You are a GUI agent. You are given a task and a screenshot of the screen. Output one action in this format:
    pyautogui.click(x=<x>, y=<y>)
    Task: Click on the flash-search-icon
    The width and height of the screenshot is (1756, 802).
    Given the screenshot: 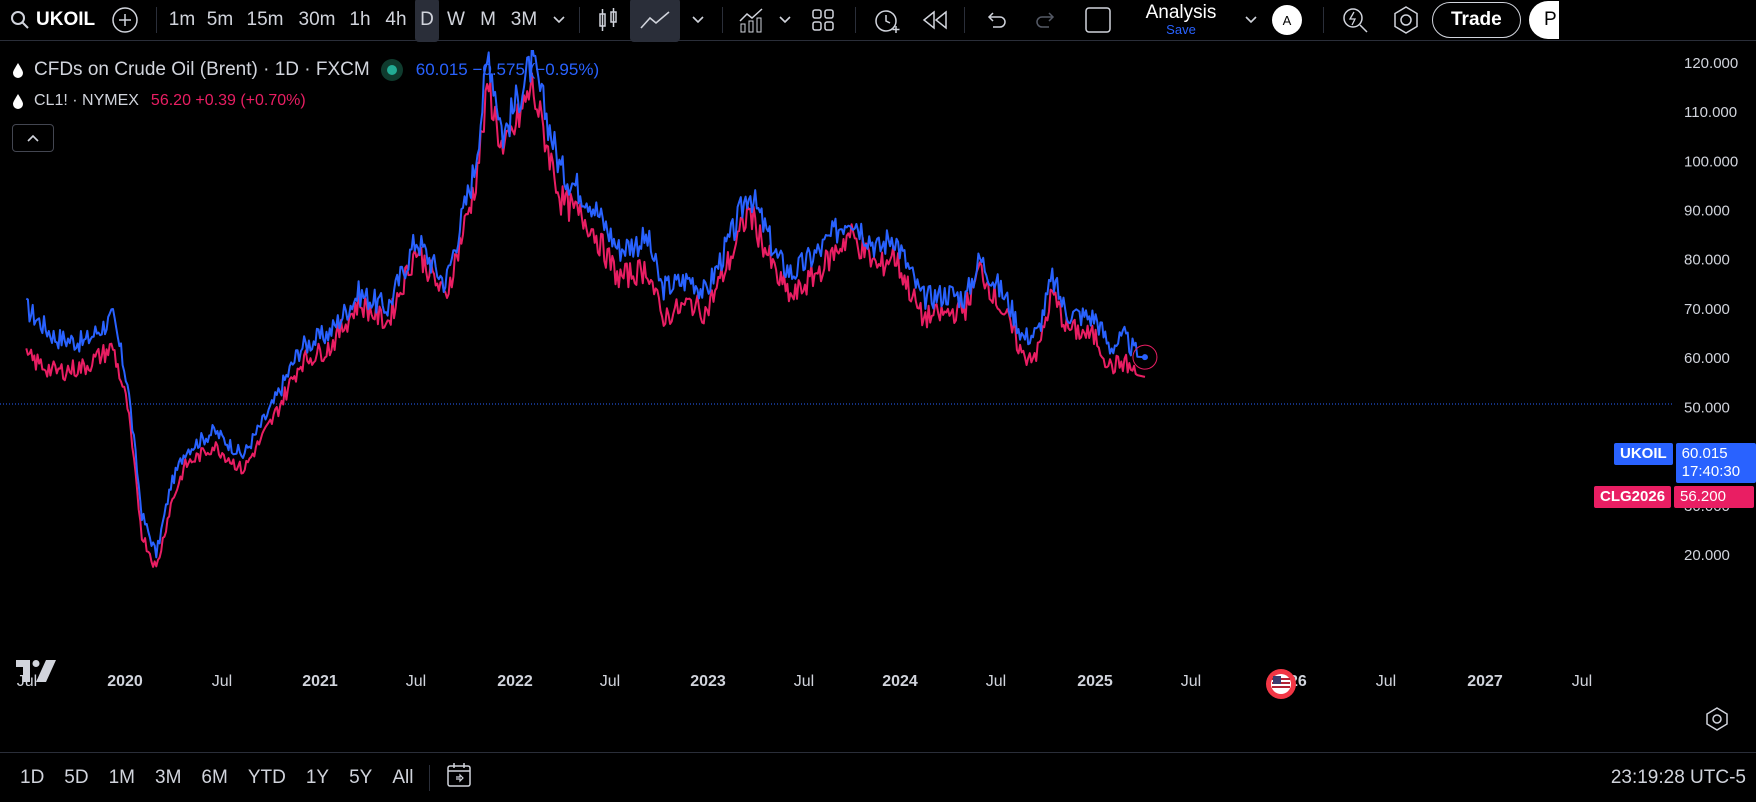 What is the action you would take?
    pyautogui.click(x=1355, y=20)
    